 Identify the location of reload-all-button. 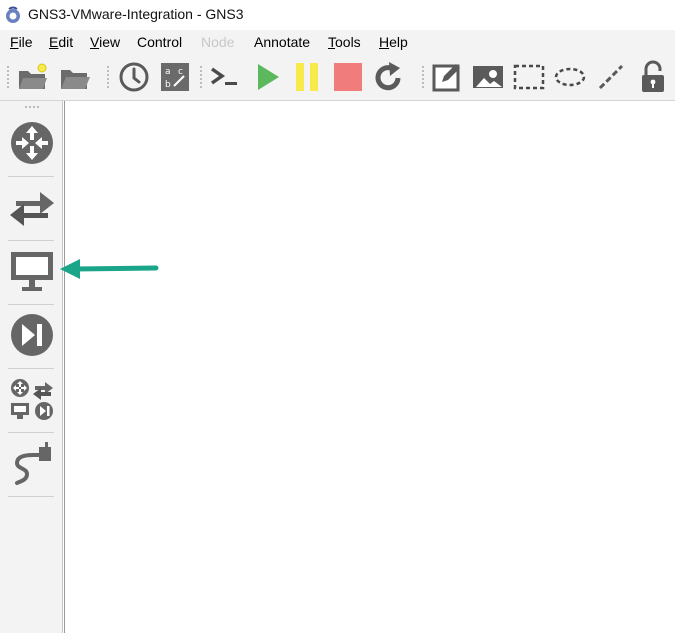
(389, 77).